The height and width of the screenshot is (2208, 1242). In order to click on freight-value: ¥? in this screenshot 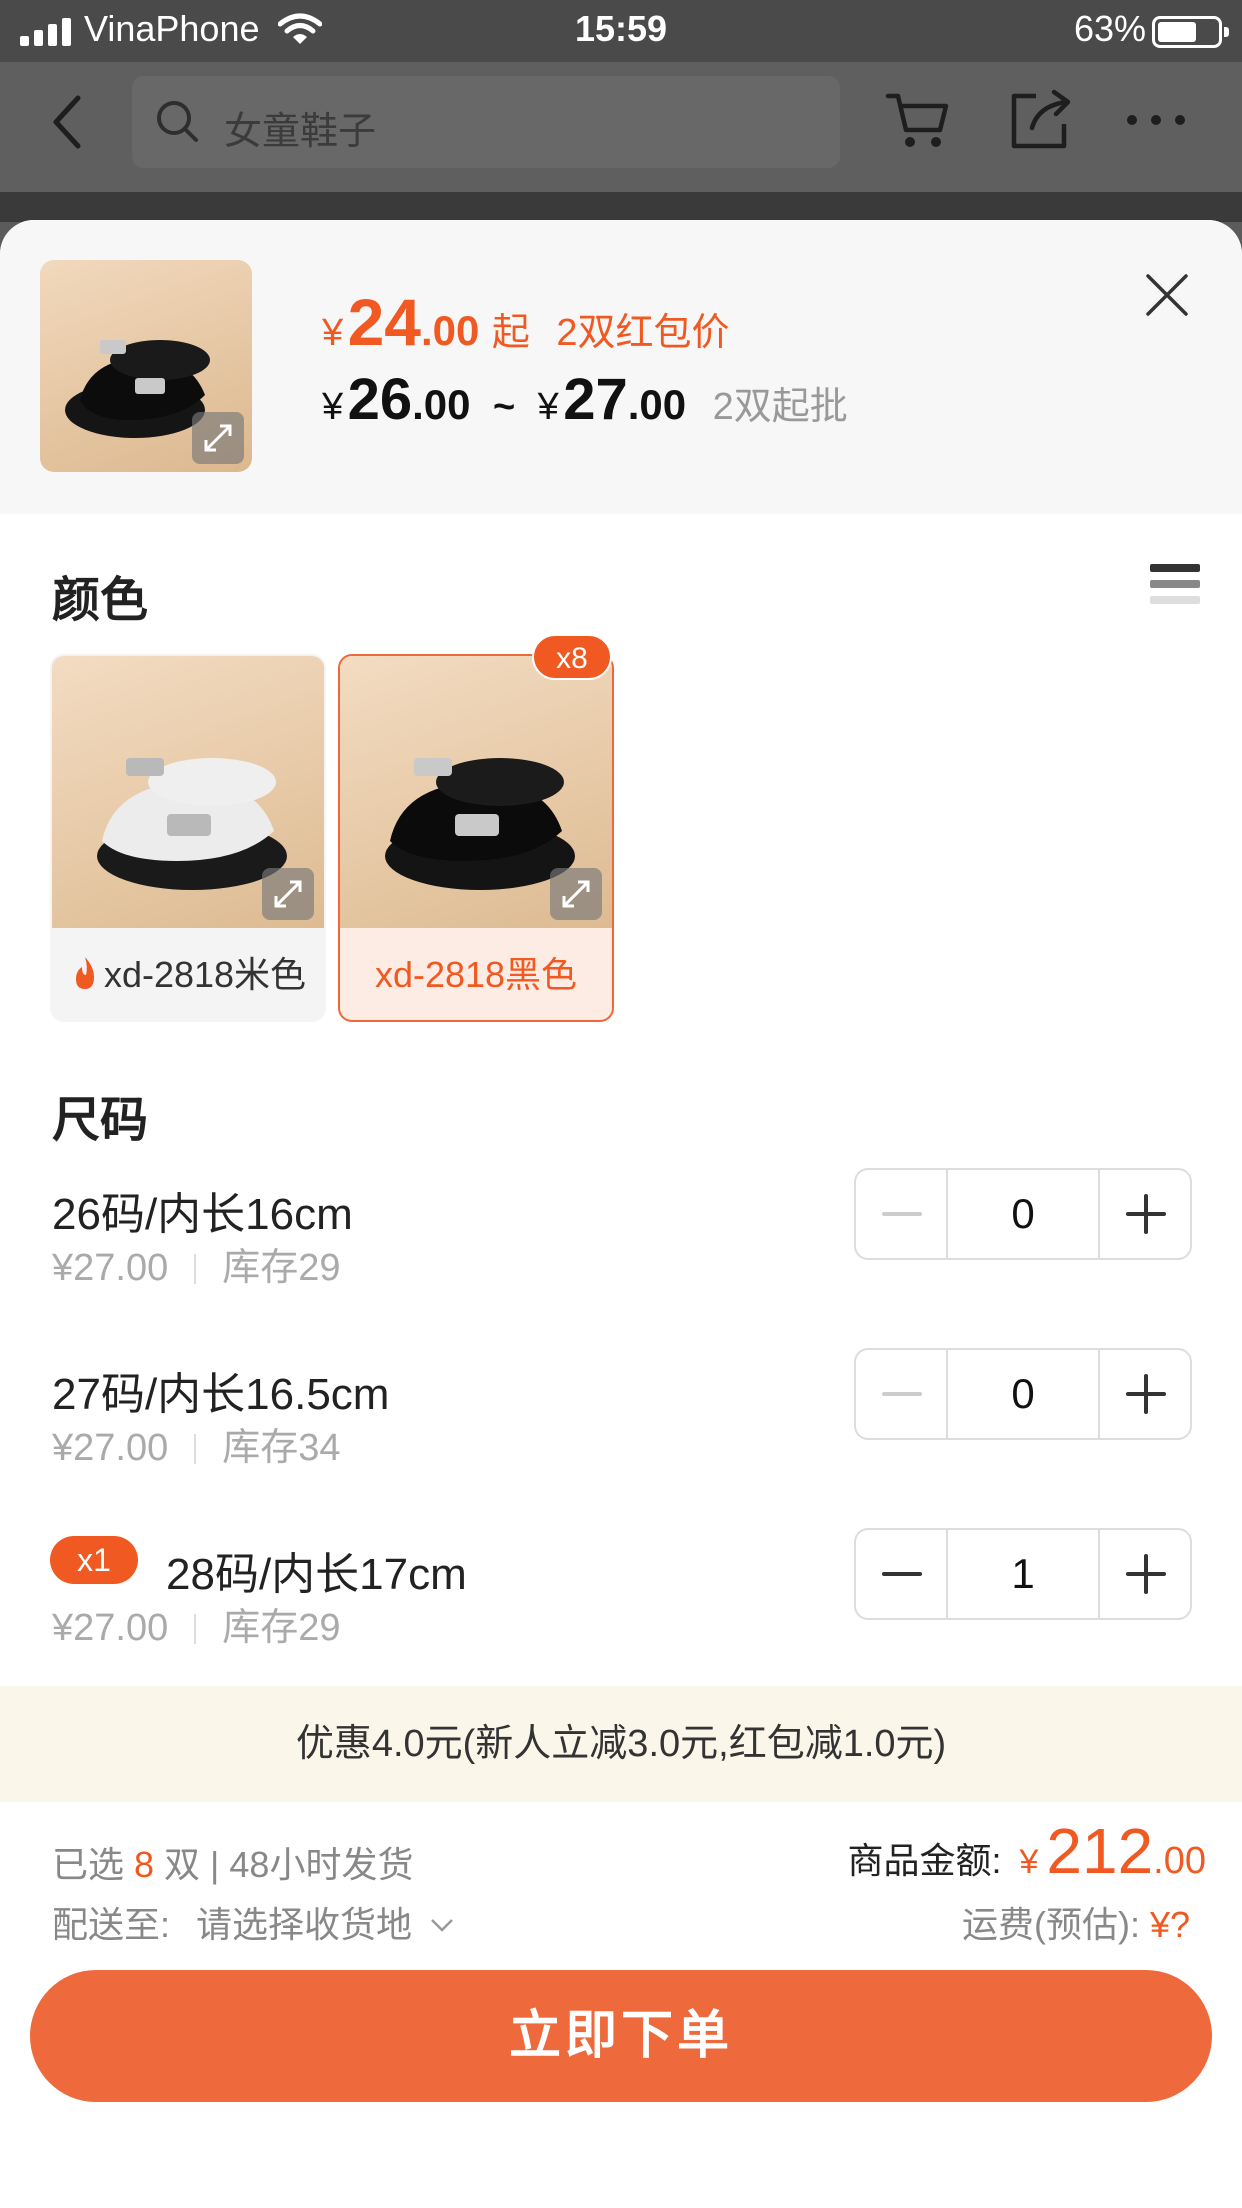, I will do `click(1169, 1924)`.